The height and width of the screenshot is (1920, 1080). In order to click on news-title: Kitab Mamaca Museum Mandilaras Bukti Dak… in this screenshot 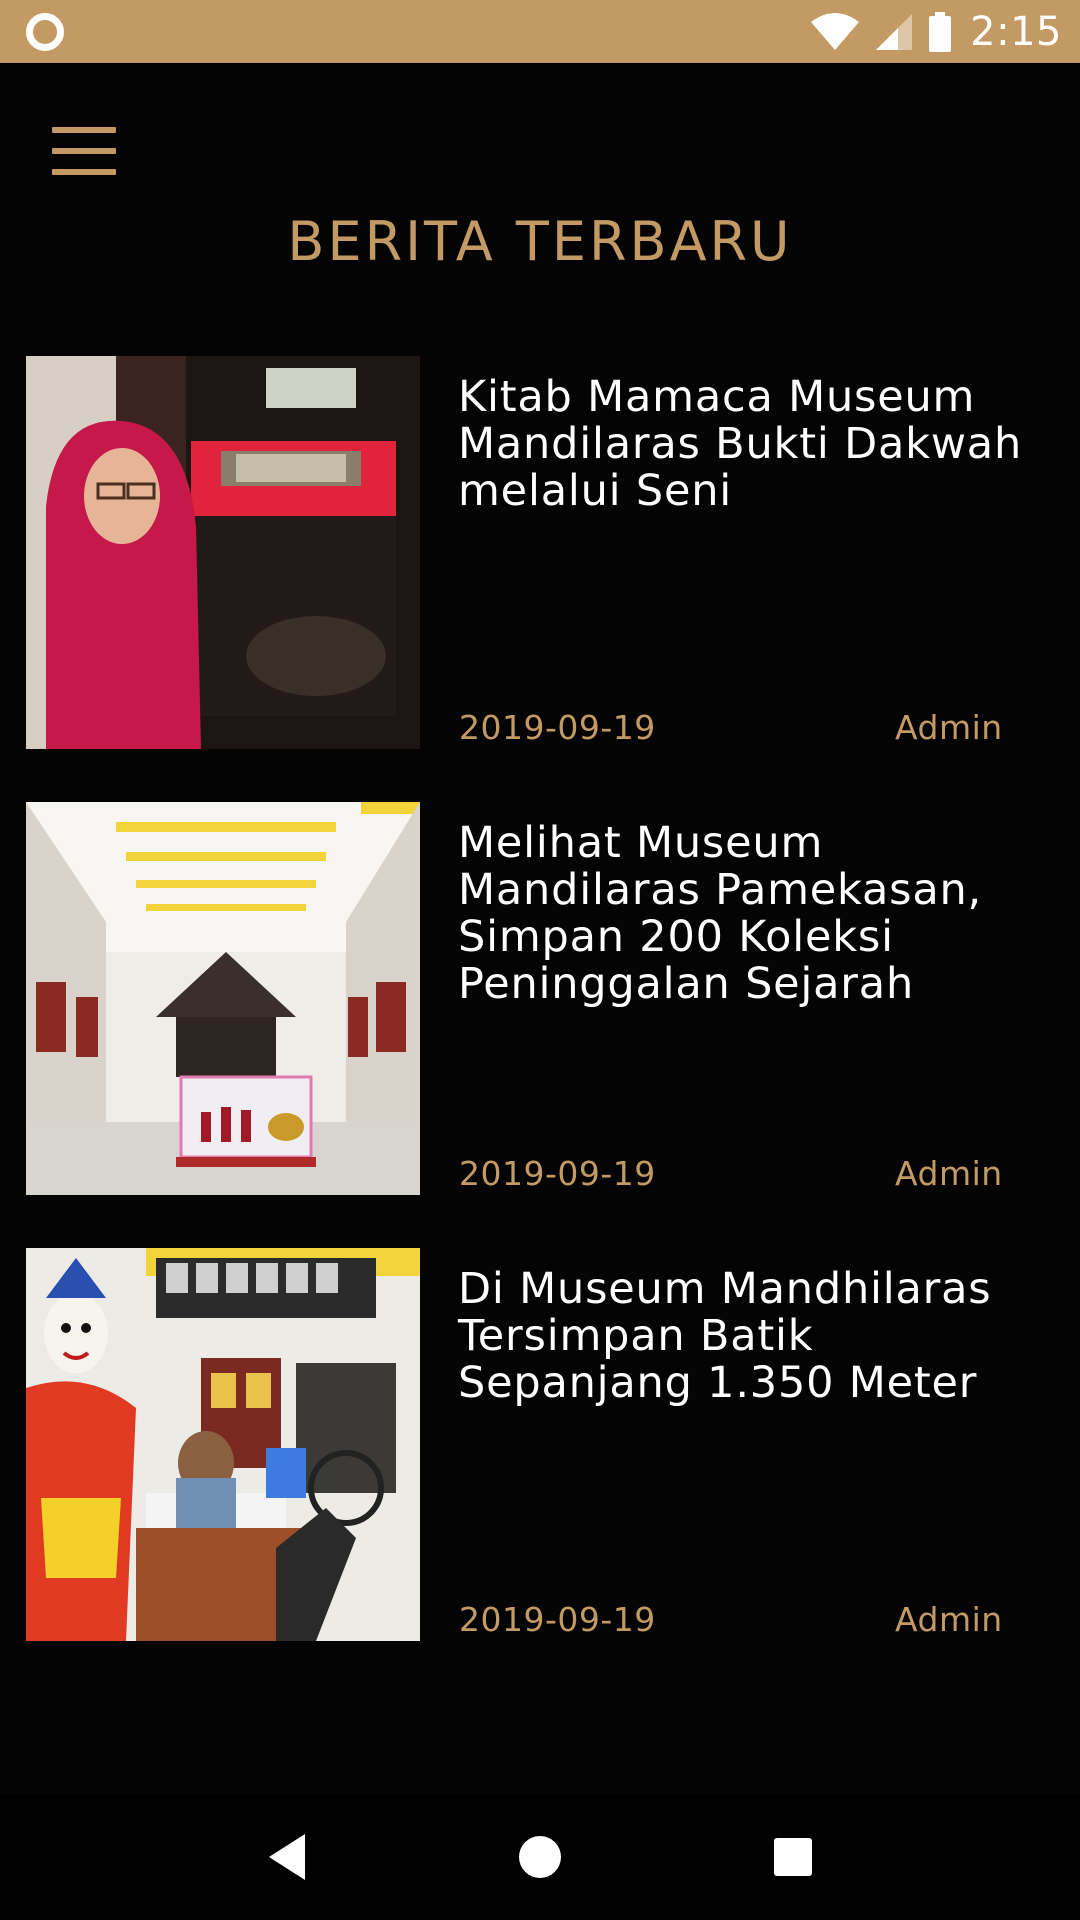, I will do `click(740, 444)`.